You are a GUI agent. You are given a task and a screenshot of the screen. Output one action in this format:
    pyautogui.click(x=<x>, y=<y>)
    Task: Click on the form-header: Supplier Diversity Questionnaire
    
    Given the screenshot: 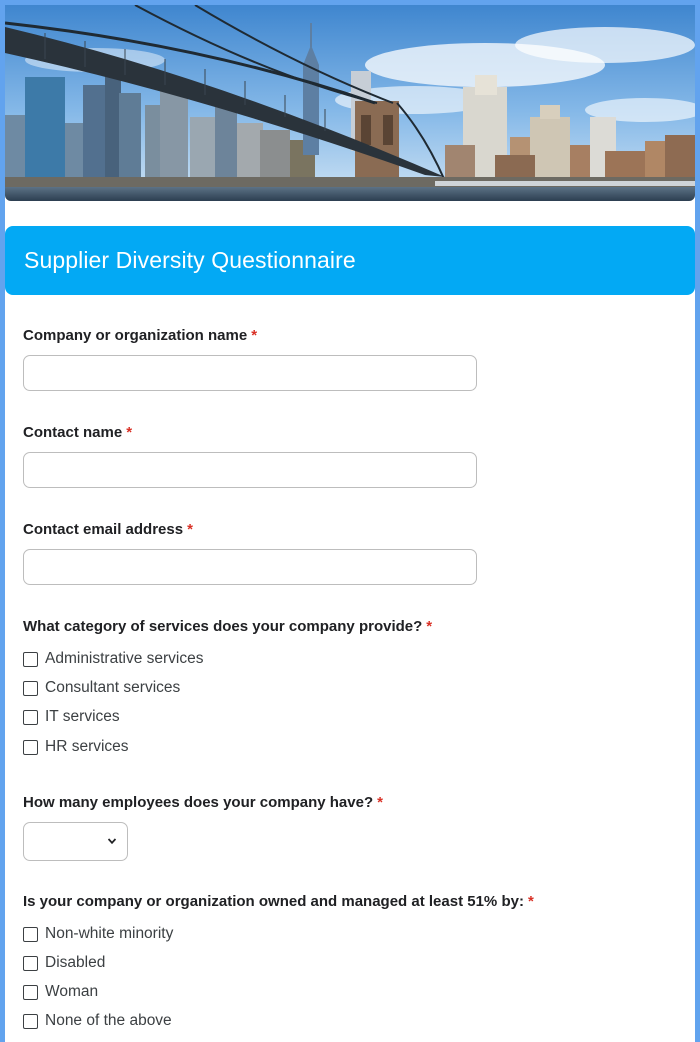 What is the action you would take?
    pyautogui.click(x=350, y=260)
    